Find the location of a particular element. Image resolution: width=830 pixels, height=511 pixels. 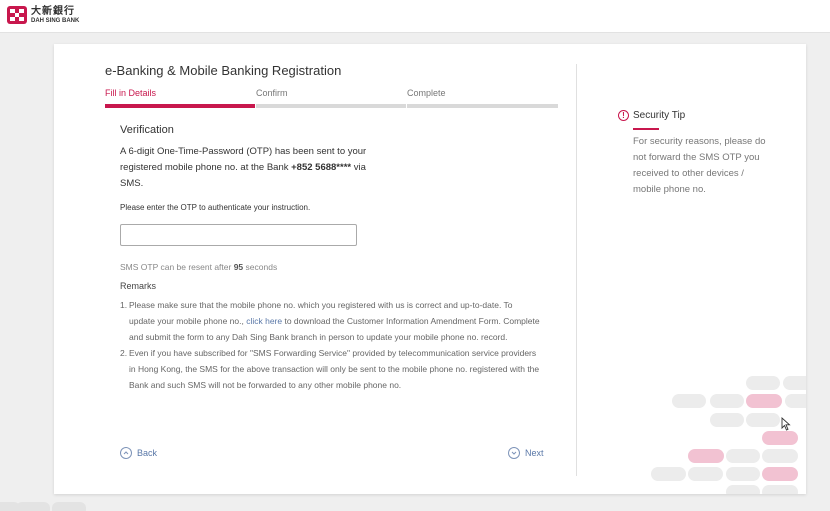

next-label: Next is located at coordinates (534, 453).